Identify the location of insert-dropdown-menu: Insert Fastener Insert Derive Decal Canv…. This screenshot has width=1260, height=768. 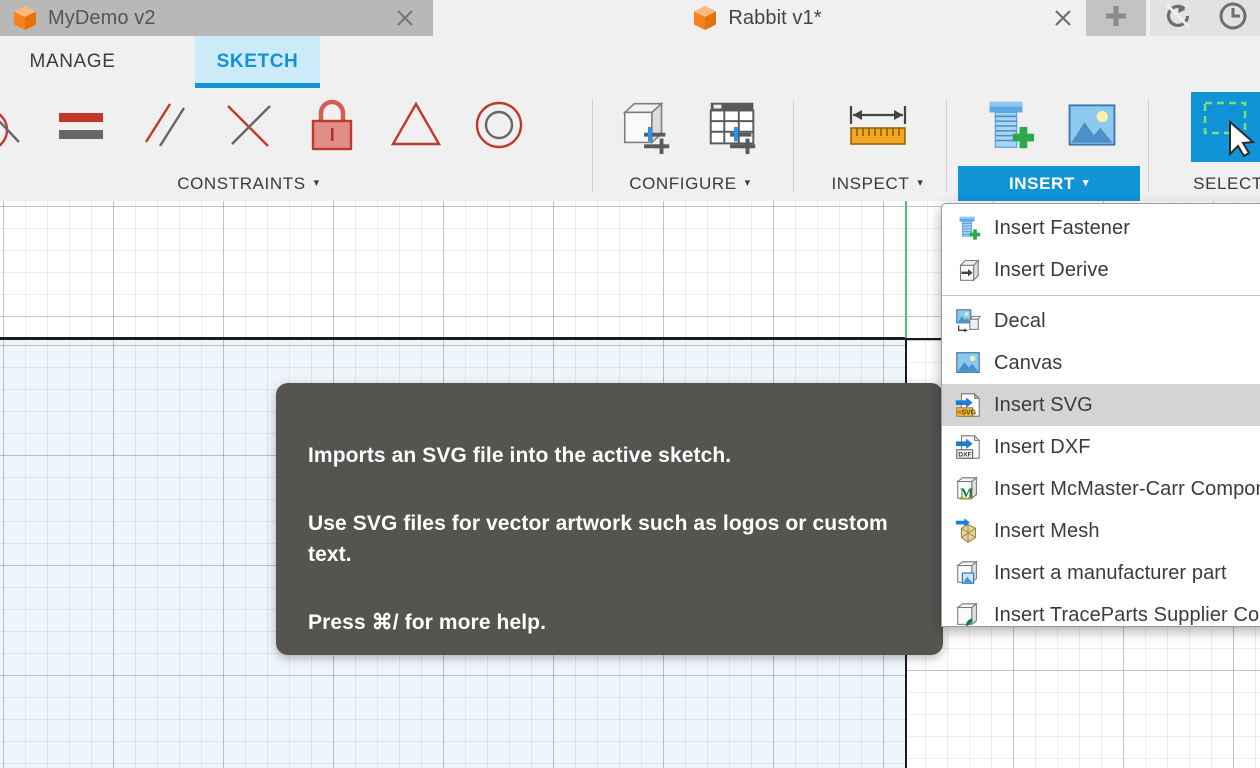
(1100, 415).